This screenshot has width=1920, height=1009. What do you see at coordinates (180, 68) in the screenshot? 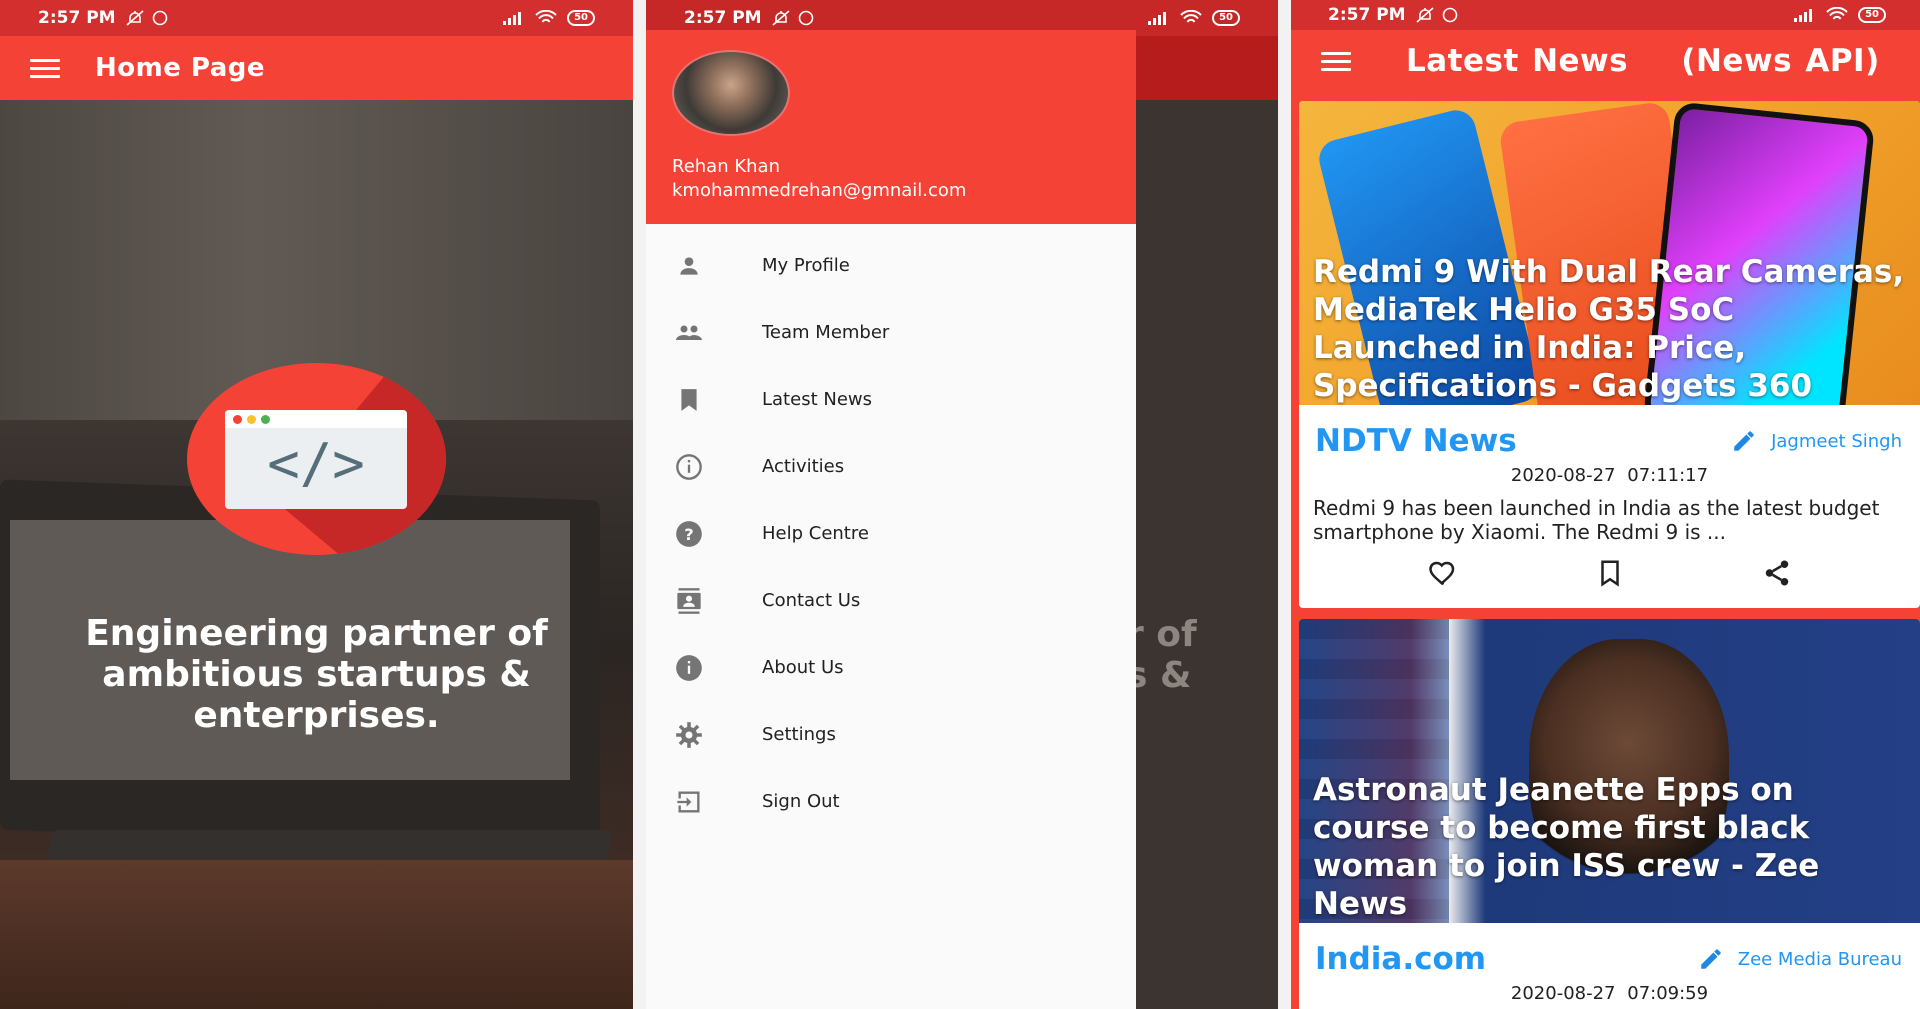
I see `page-title: Home Page` at bounding box center [180, 68].